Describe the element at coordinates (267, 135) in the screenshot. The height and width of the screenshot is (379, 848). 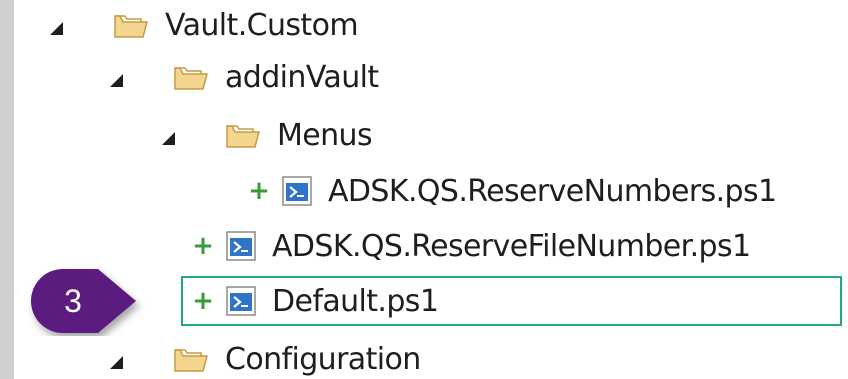
I see `tree-item-menus: Menus` at that location.